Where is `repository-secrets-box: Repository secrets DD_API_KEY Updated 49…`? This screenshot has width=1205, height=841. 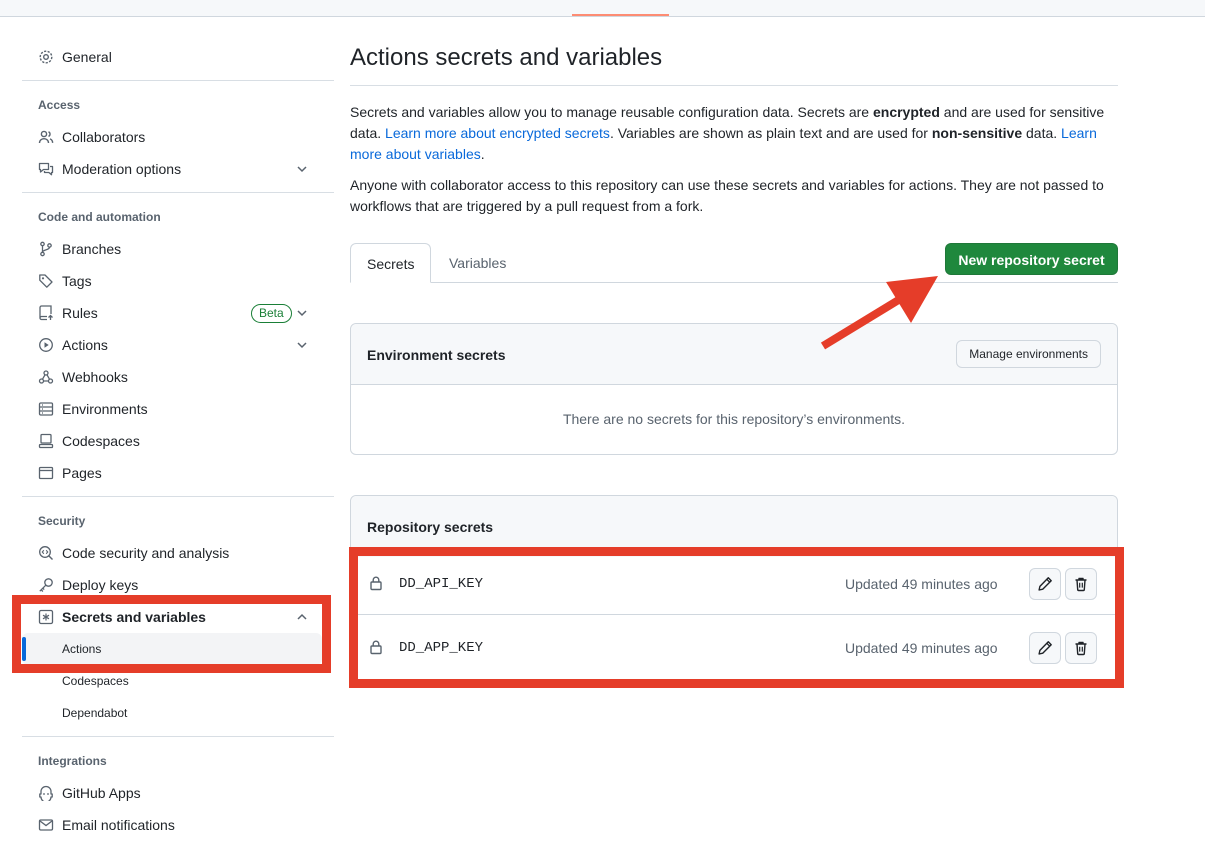 repository-secrets-box: Repository secrets DD_API_KEY Updated 49… is located at coordinates (734, 588).